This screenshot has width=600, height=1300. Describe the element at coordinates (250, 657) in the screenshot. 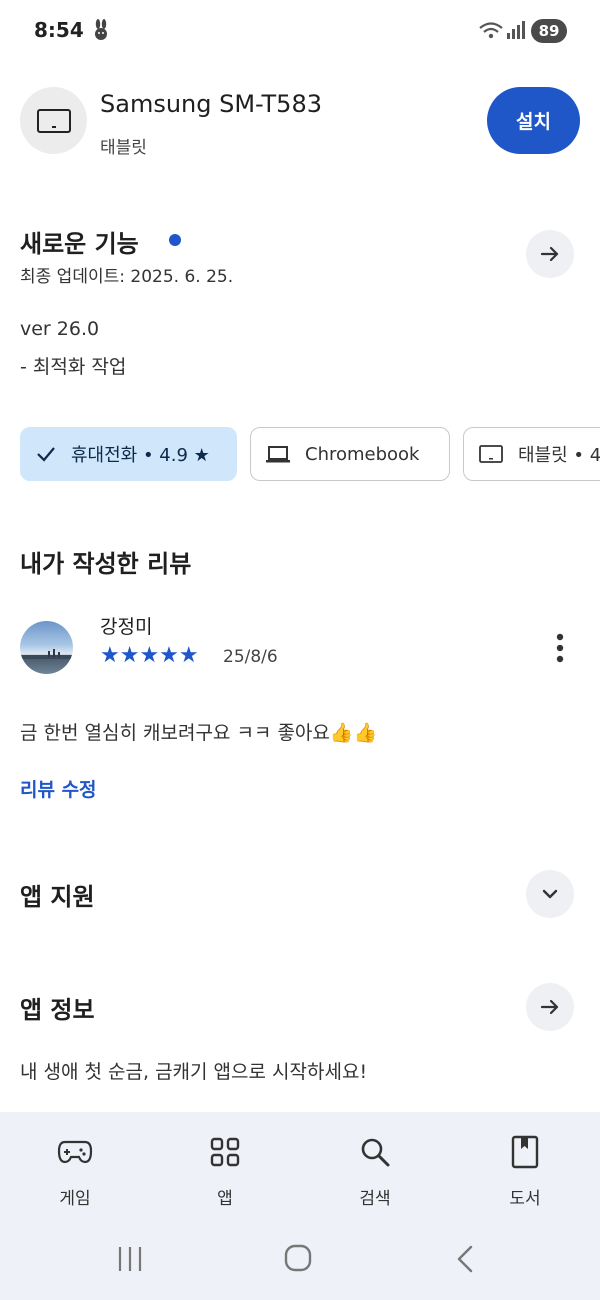

I see `review-date: 25/8/6` at that location.